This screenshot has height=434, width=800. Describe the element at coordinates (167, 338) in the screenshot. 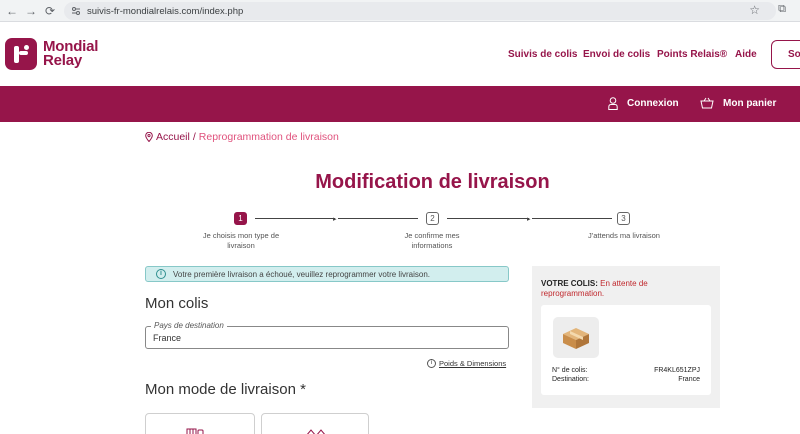

I see `destination-field-value: France` at that location.